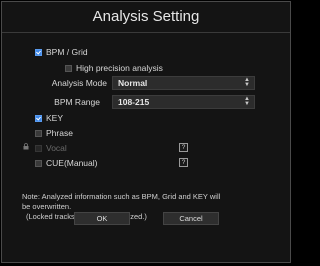 The height and width of the screenshot is (266, 320). I want to click on note-line-3: (Locked tracks will not be analyzed.), so click(86, 216).